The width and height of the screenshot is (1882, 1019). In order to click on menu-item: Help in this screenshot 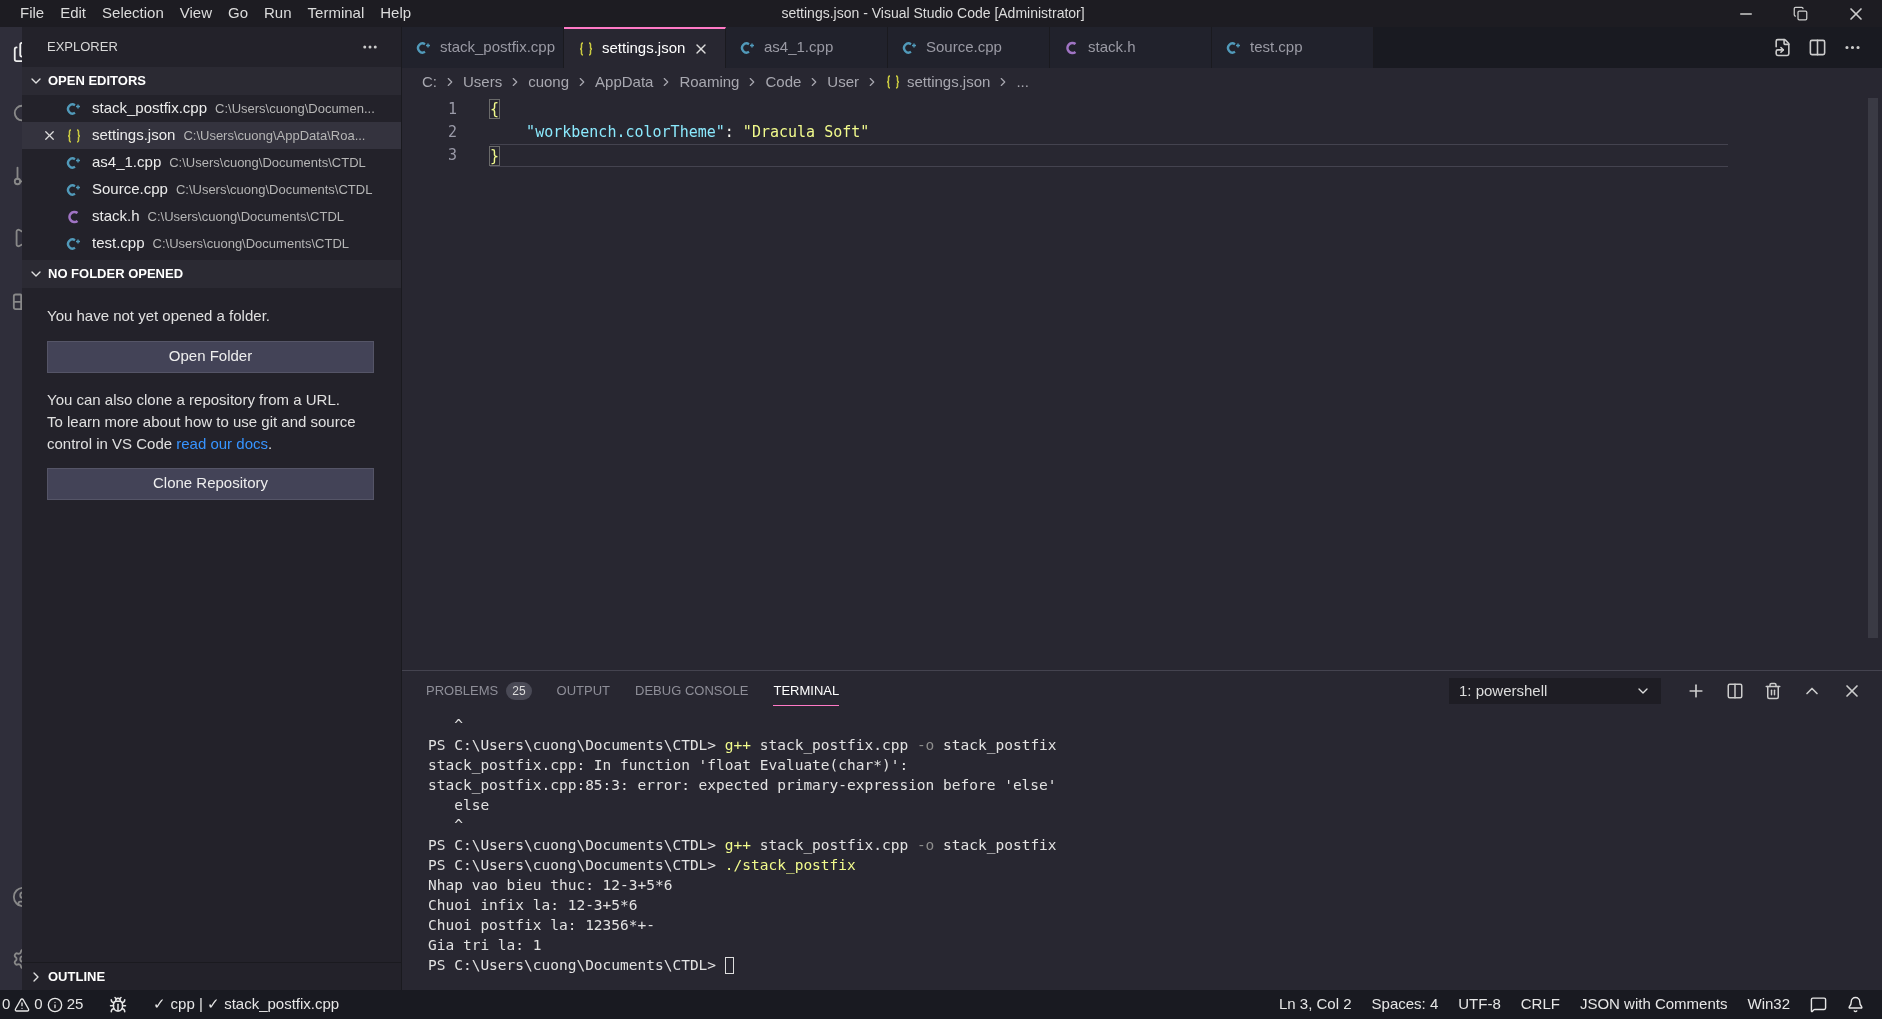, I will do `click(396, 13)`.